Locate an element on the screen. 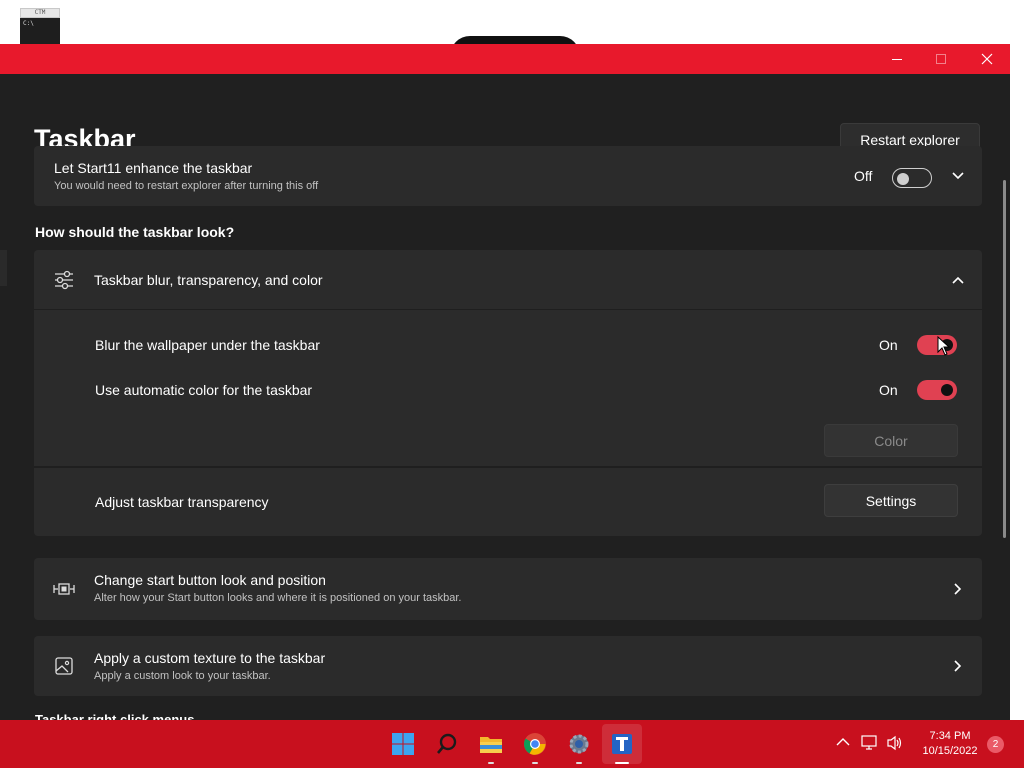 The height and width of the screenshot is (768, 1024). auto-color-label: Use automatic color for the taskbar is located at coordinates (204, 390).